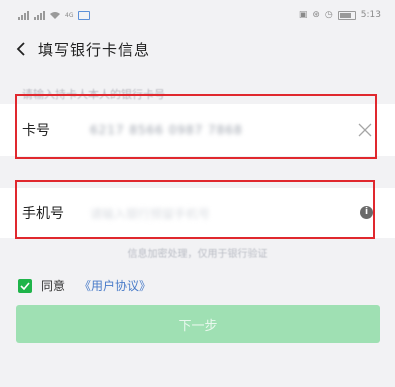  What do you see at coordinates (328, 15) in the screenshot?
I see `alarm-icon: ◷` at bounding box center [328, 15].